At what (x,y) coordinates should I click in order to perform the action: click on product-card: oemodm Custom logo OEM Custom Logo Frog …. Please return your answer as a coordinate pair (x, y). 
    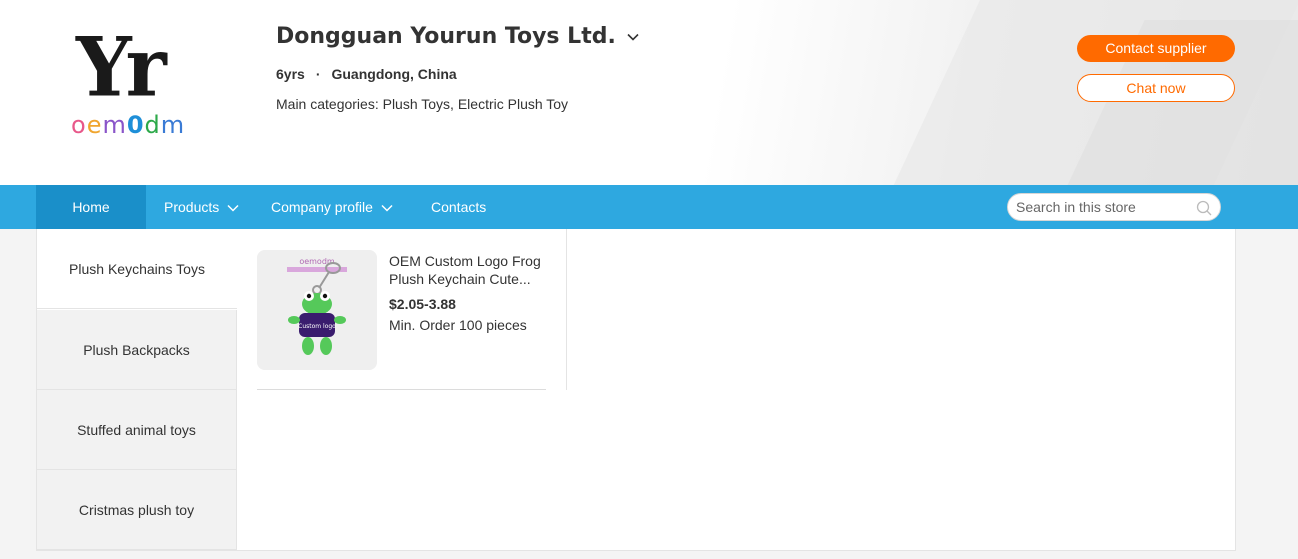
    Looking at the image, I should click on (401, 320).